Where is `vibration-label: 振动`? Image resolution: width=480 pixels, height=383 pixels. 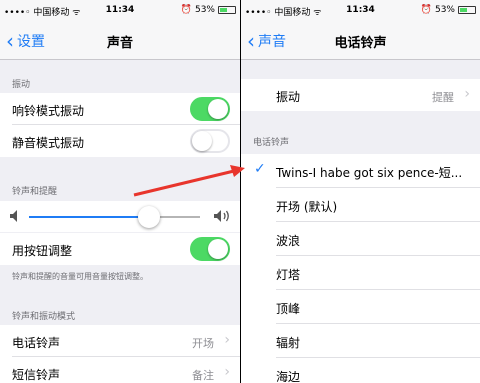 vibration-label: 振动 is located at coordinates (288, 97).